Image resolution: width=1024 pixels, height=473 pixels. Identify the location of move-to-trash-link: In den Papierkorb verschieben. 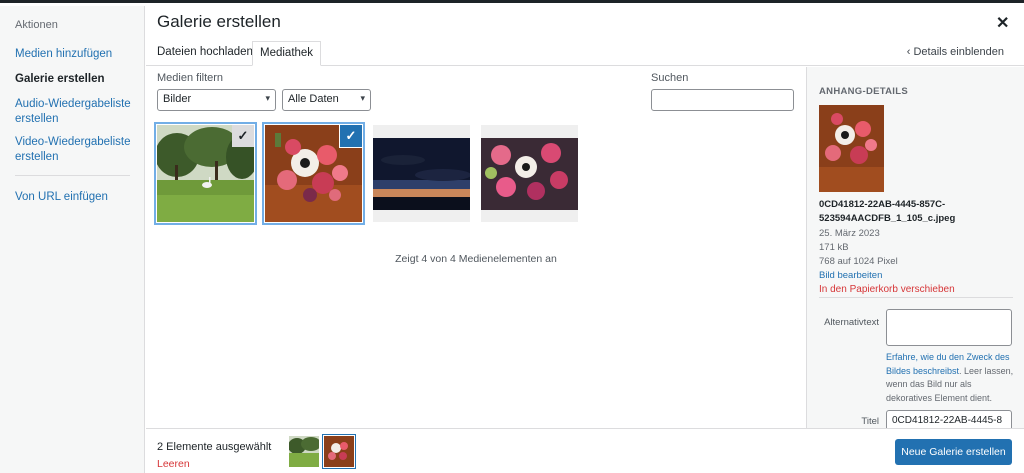
(887, 289).